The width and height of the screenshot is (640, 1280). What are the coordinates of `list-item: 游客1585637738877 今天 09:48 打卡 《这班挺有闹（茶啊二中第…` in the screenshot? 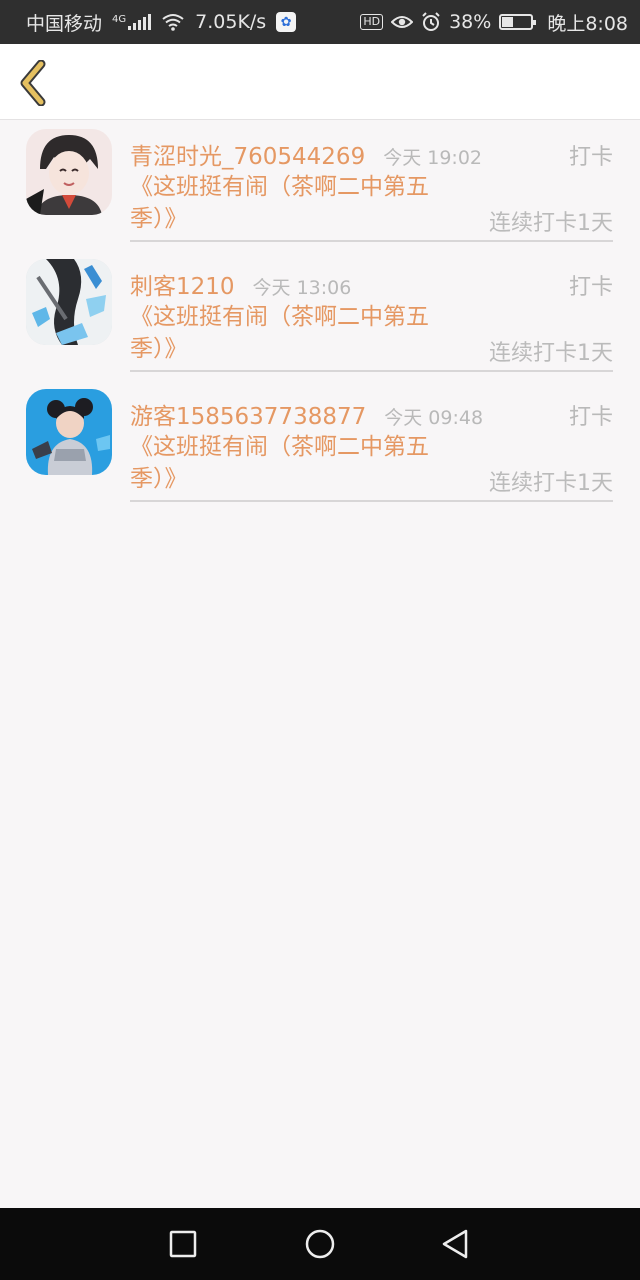 It's located at (320, 446).